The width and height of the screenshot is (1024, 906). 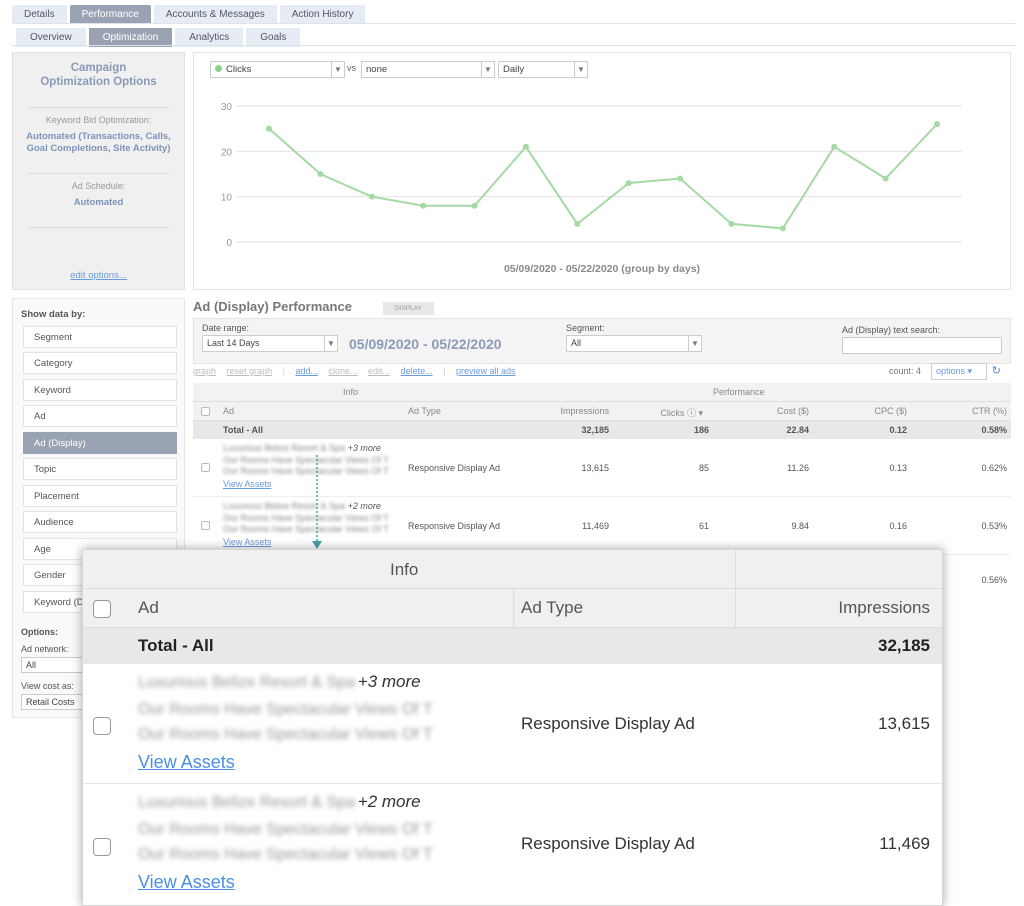 I want to click on options-dropdown: options ▾, so click(x=959, y=371).